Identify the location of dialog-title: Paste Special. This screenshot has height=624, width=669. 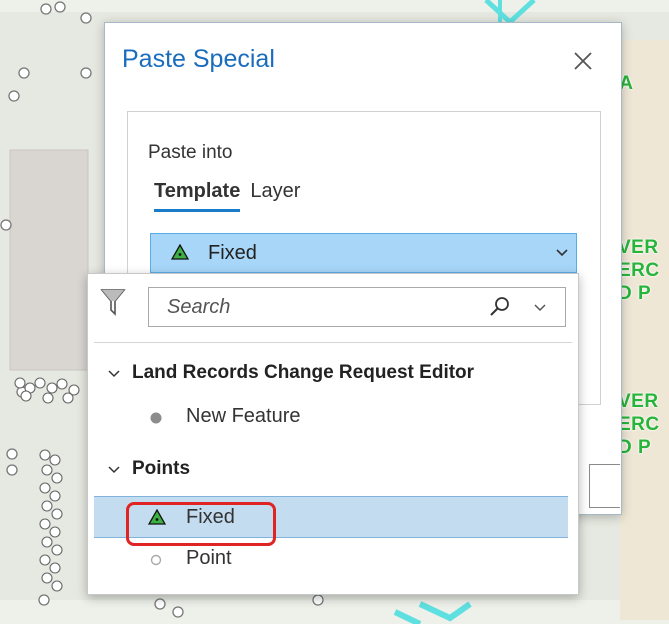
(198, 59).